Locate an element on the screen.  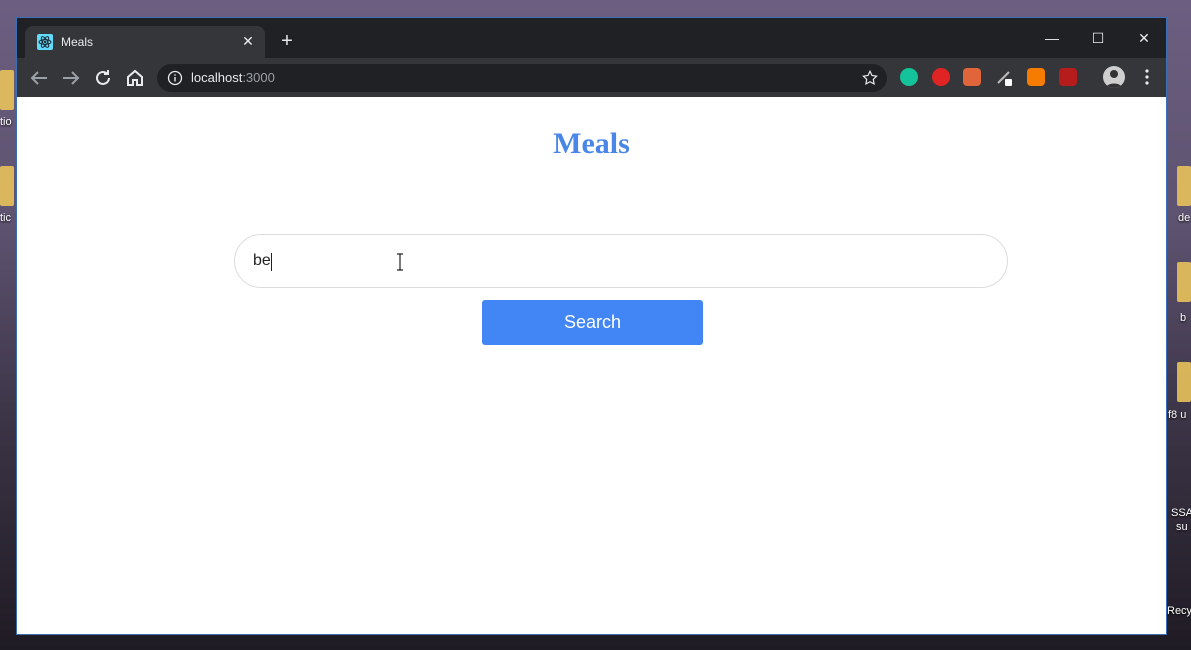
browser-toolbar: localhost:3000 is located at coordinates (591, 77).